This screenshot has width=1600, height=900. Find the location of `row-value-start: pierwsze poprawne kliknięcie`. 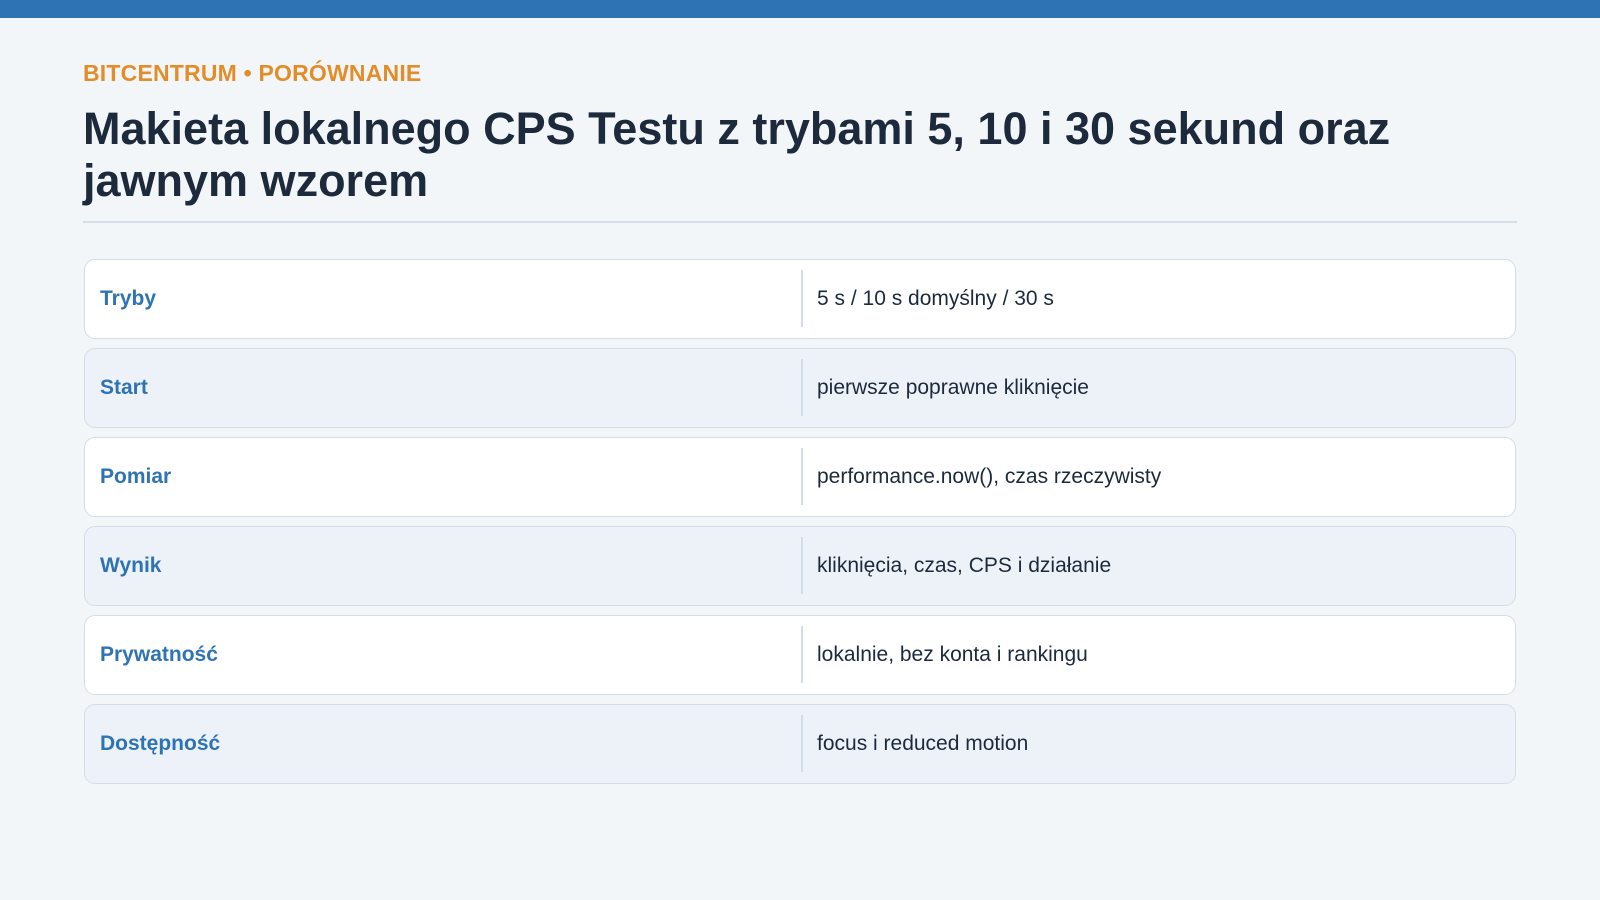

row-value-start: pierwsze poprawne kliknięcie is located at coordinates (953, 387).